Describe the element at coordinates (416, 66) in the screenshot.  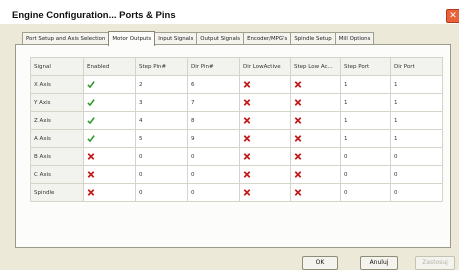
I see `column-header-dir-port: Dir Port` at that location.